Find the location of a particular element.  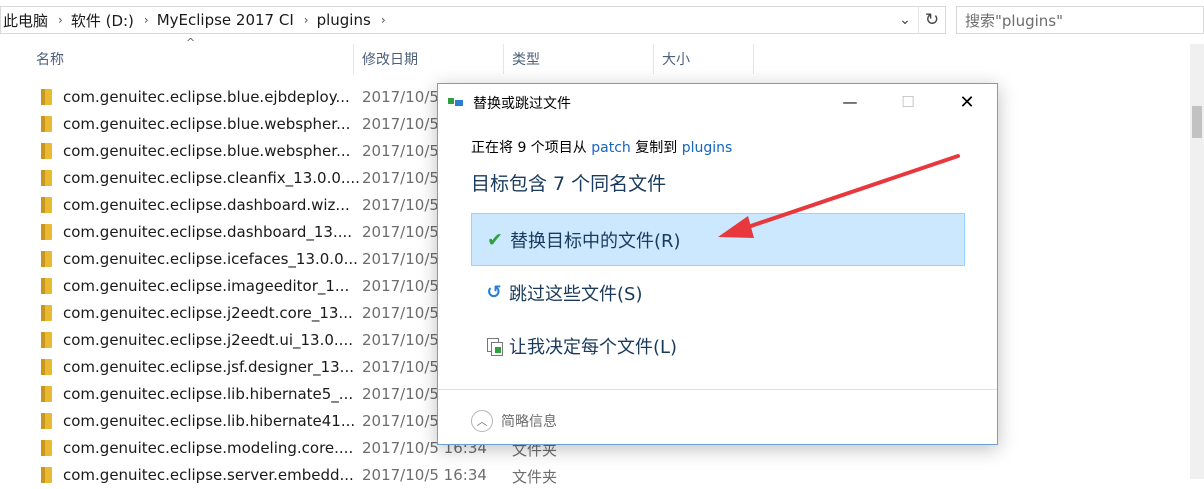

column-header-size: 大小 is located at coordinates (704, 59).